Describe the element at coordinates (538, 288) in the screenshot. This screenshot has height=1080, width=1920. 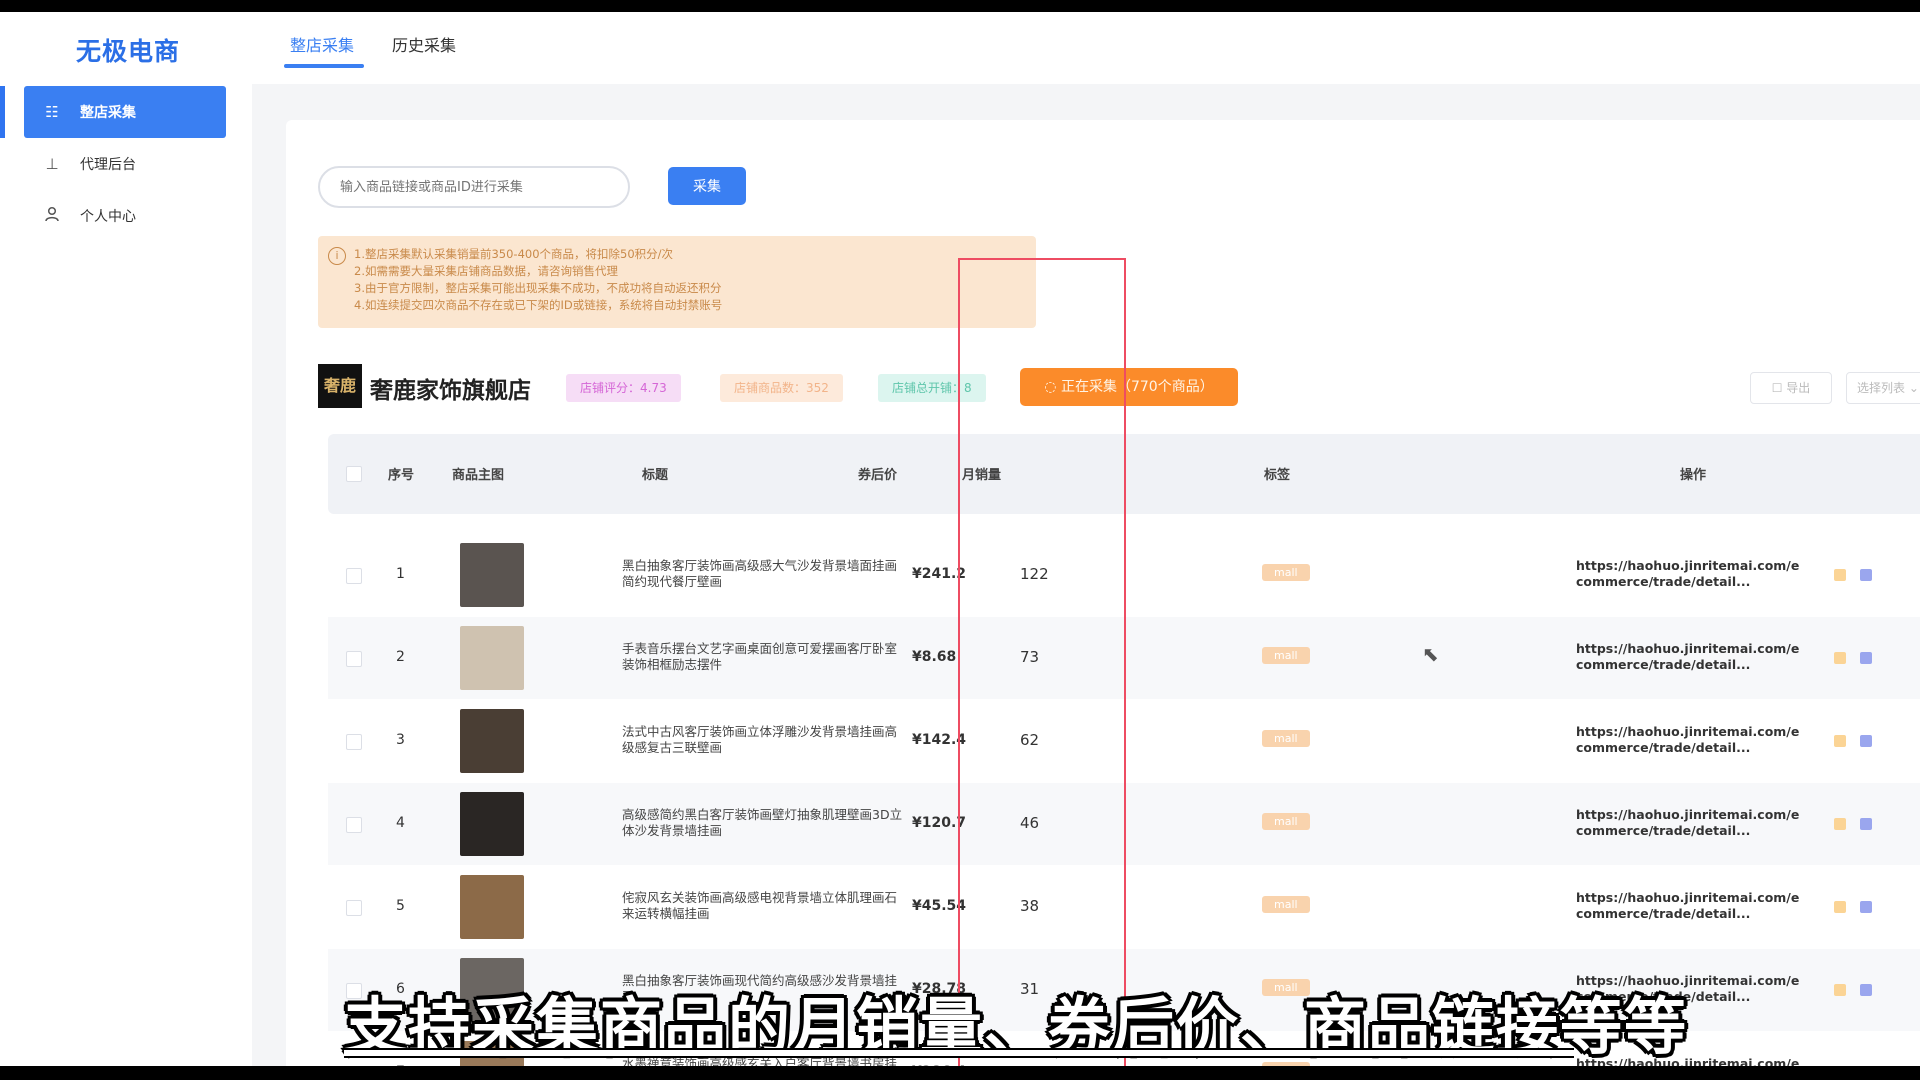
I see `notice-line: 3.由于官方限制，整店采集可能出现采集不成功，不成功将自动返还积分` at that location.